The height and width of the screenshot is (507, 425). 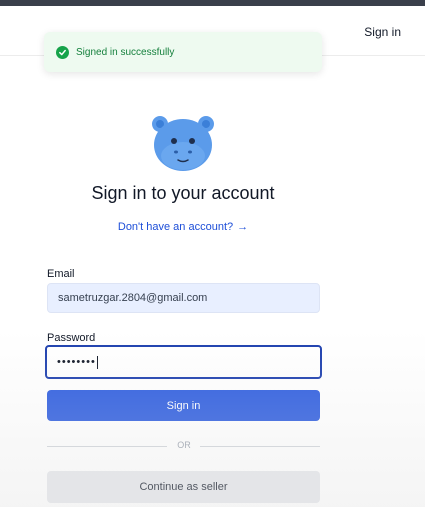 I want to click on divider-left, so click(x=107, y=446).